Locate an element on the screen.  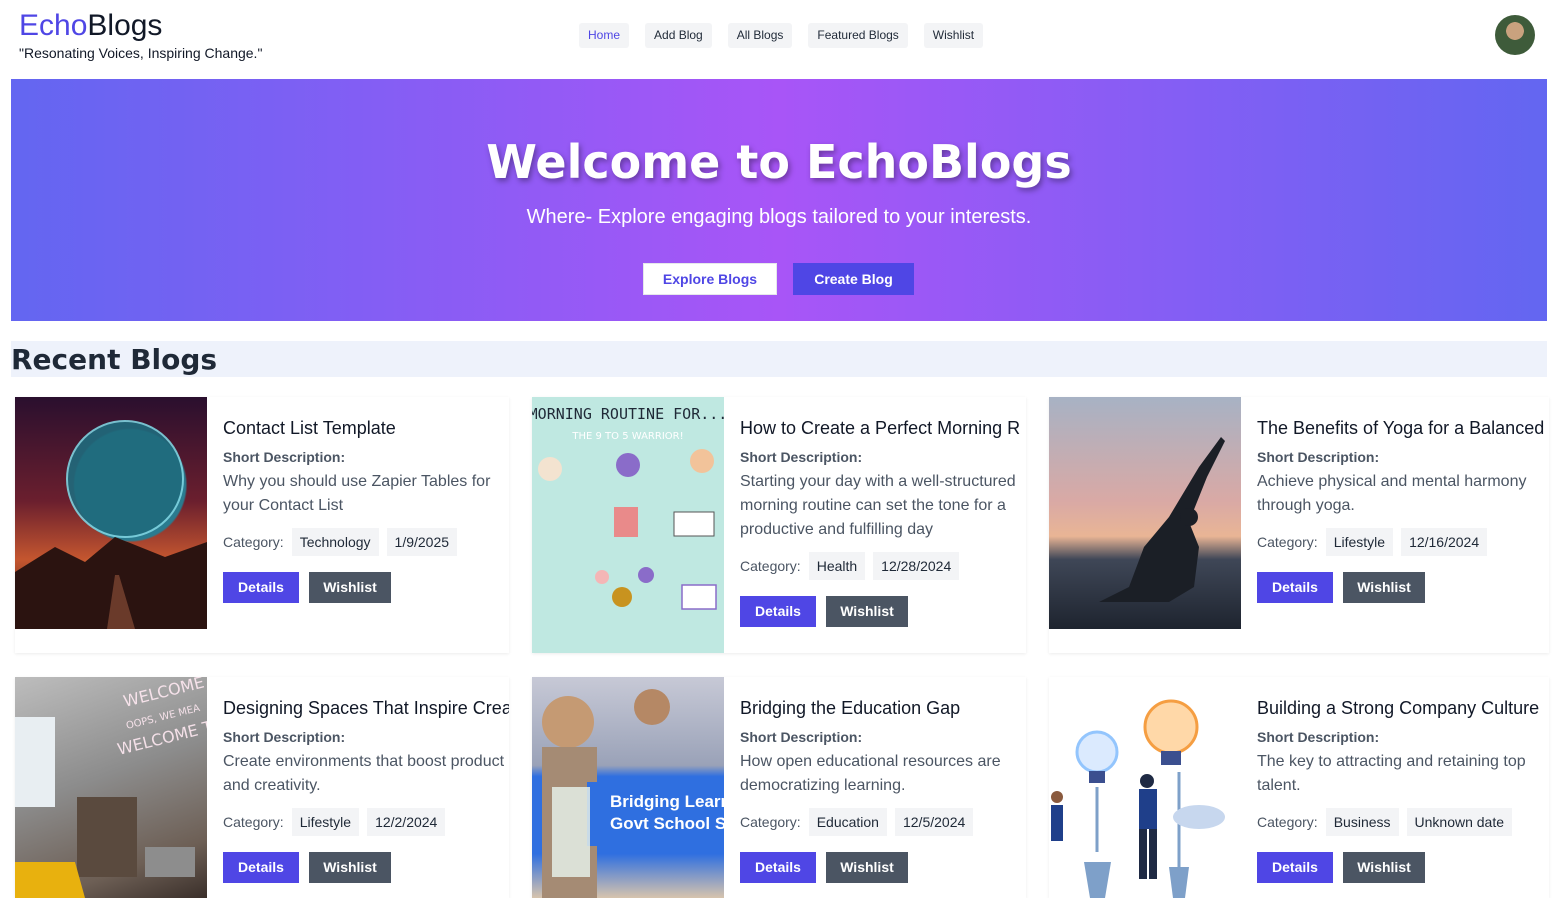
nav-home: Home is located at coordinates (604, 35).